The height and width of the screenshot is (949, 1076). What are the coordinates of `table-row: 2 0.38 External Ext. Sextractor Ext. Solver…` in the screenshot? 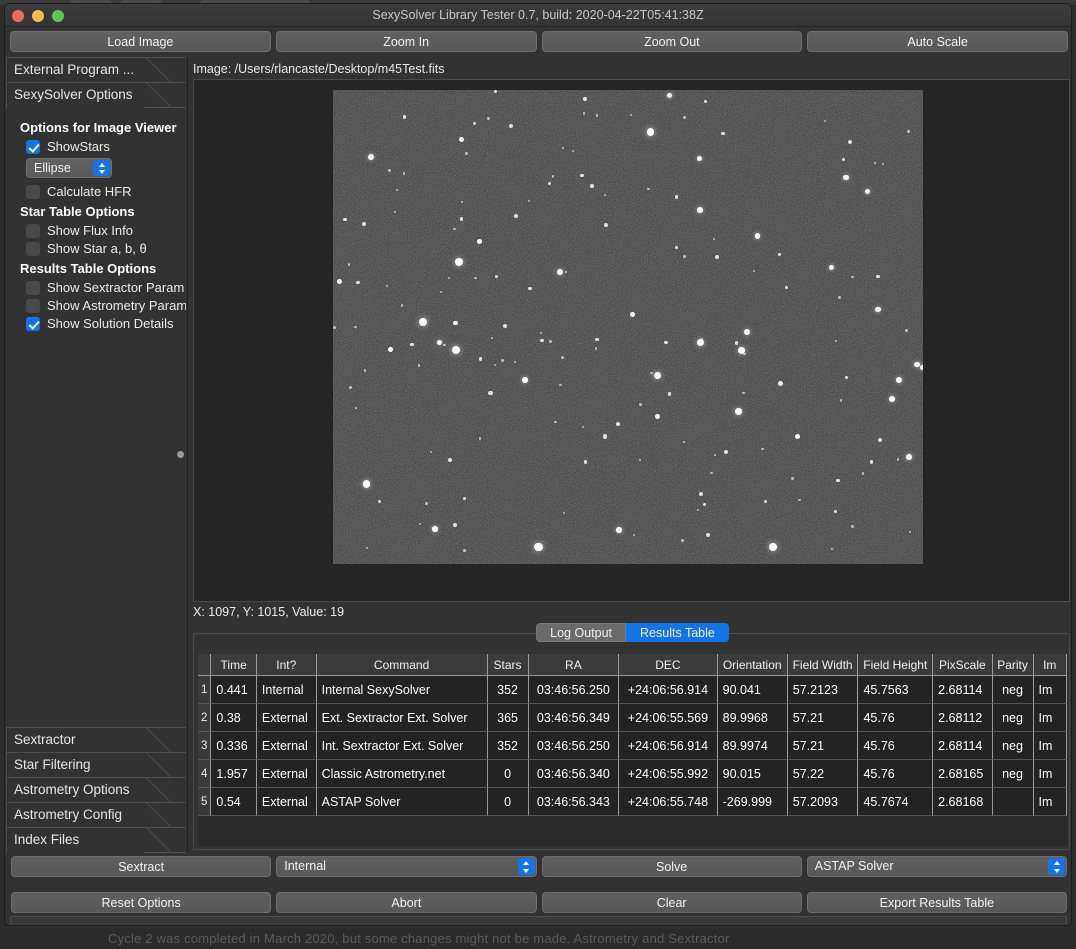 It's located at (632, 718).